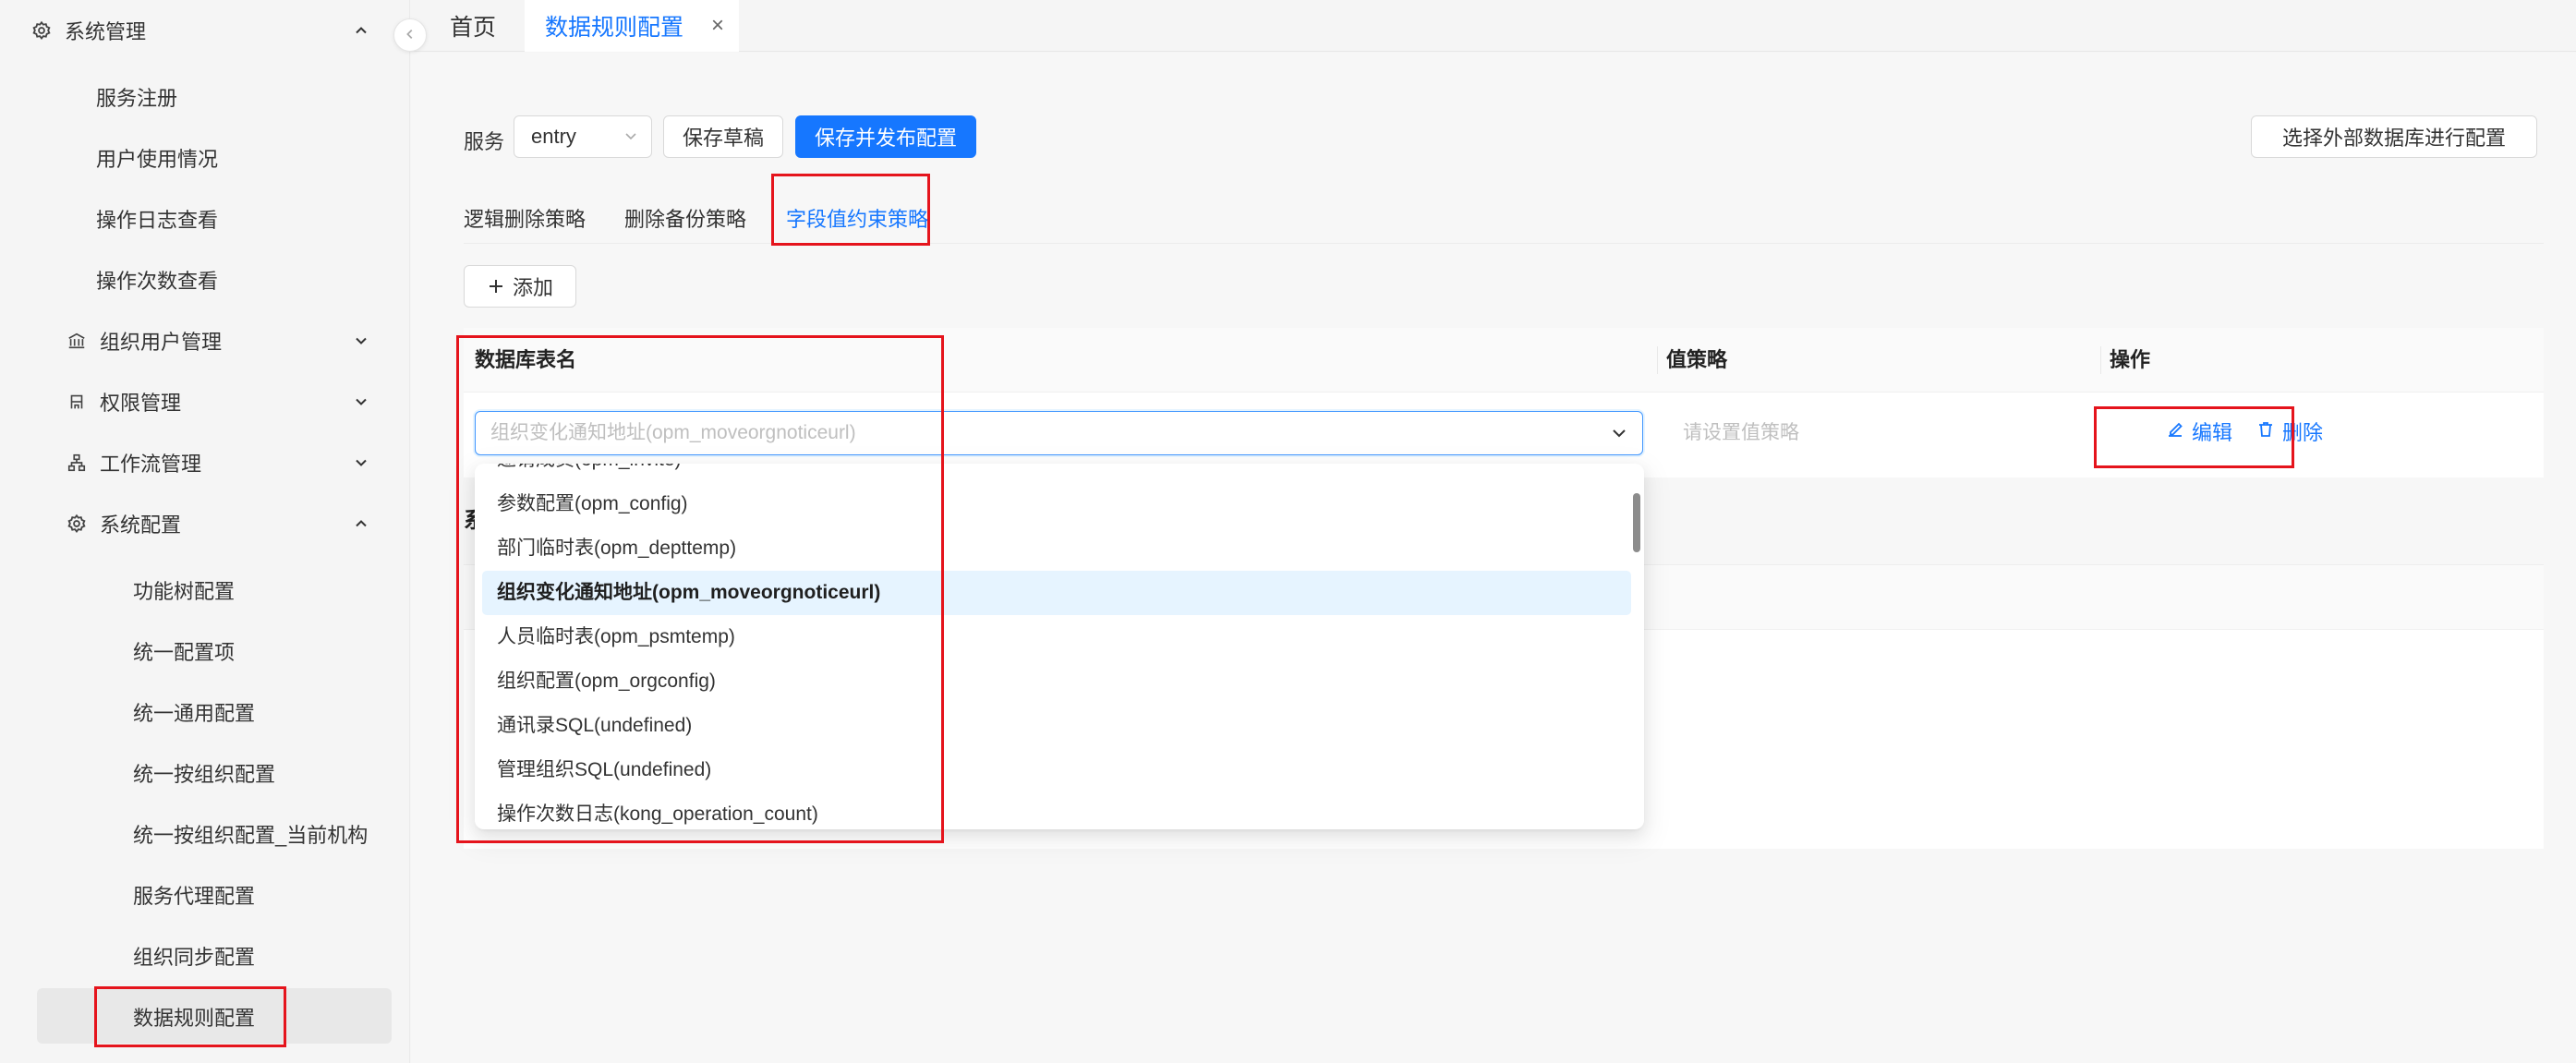 This screenshot has width=2576, height=1063. I want to click on dropdown-option: 操作次数日志(kong_operation_count), so click(1056, 810).